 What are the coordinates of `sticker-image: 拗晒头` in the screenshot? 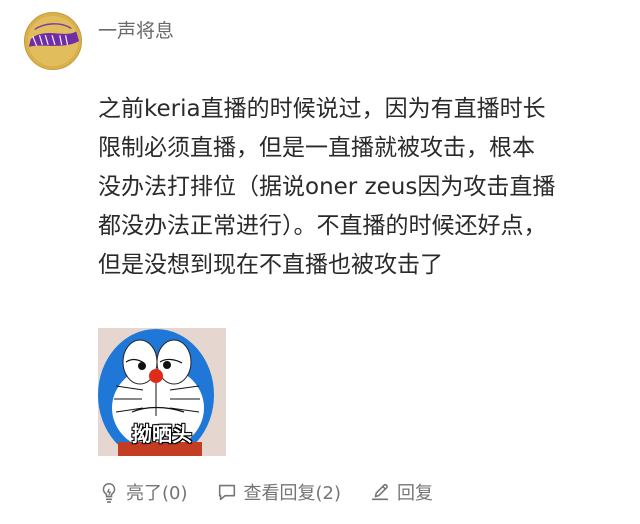 It's located at (162, 392).